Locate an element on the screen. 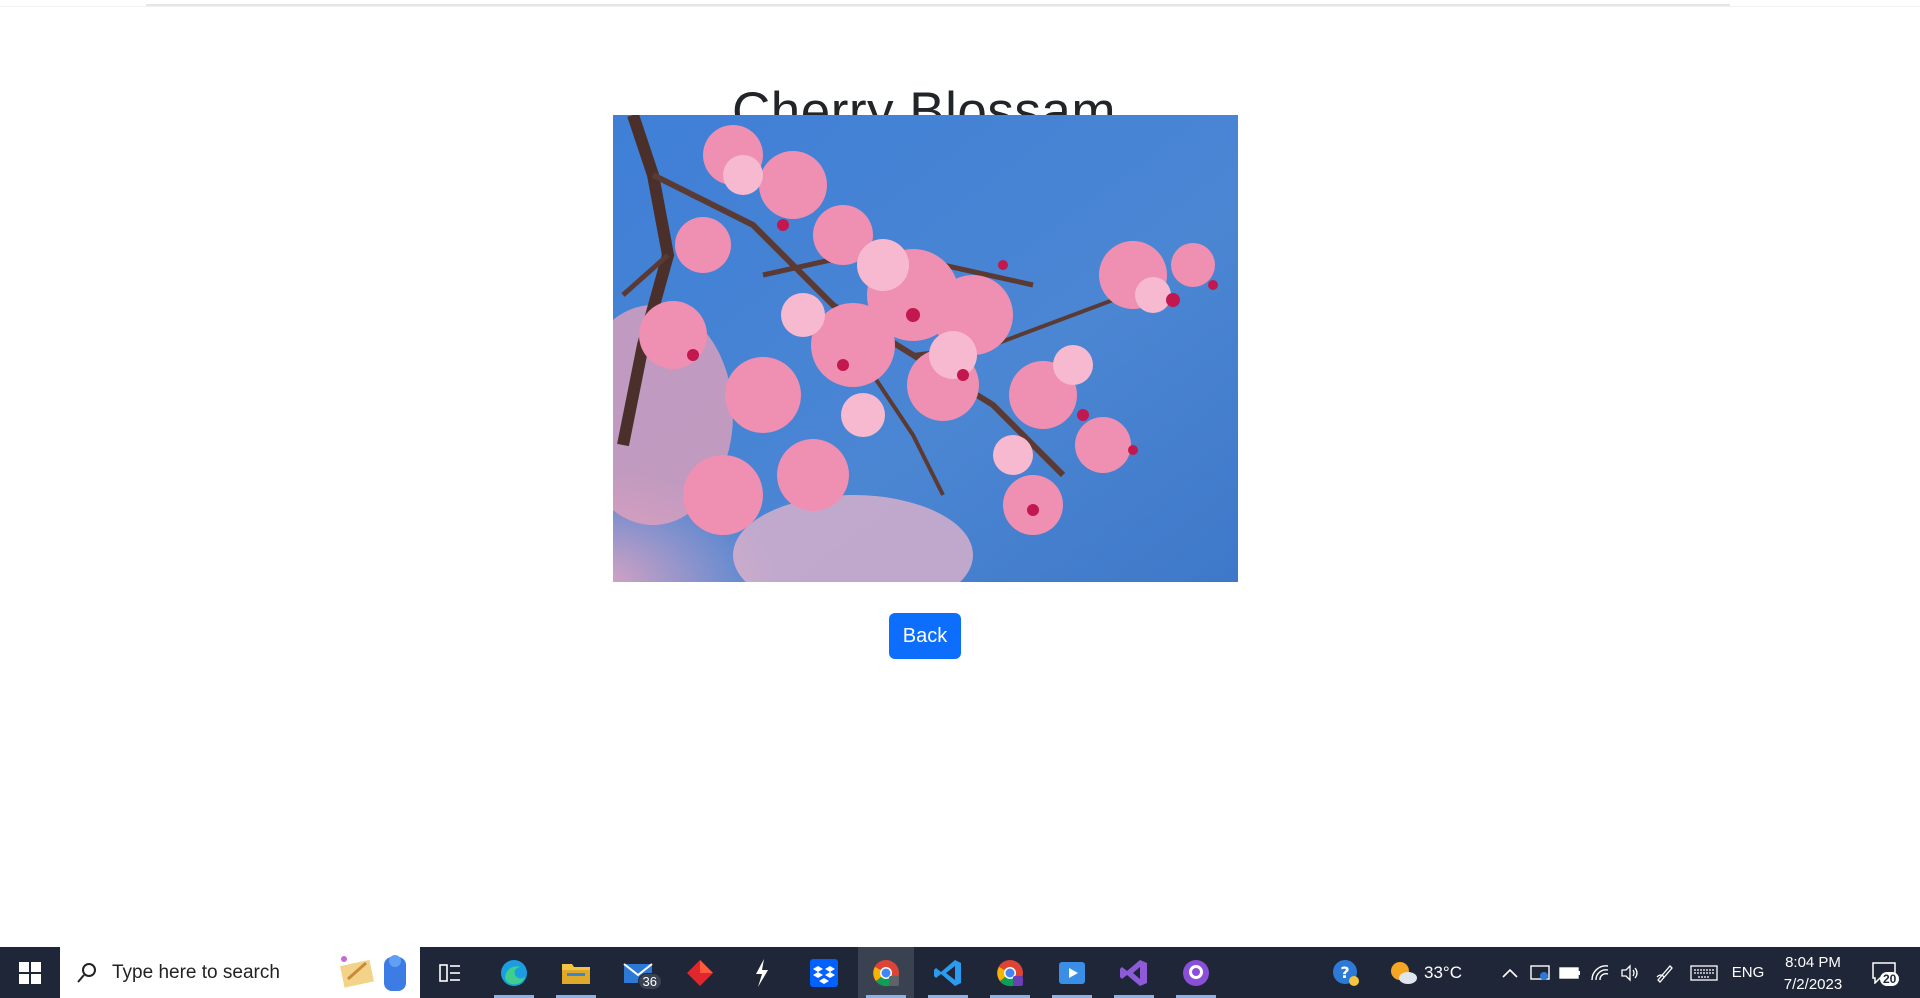  help-icon: ? is located at coordinates (1346, 972).